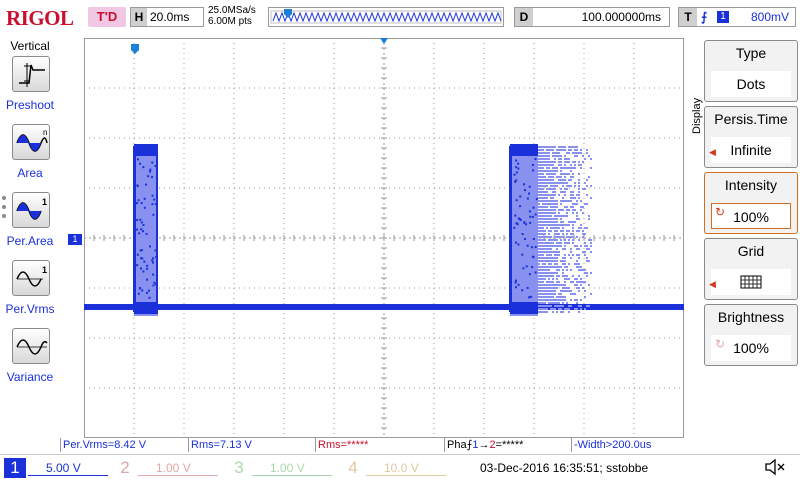 This screenshot has width=800, height=480. I want to click on type-value: Dots, so click(751, 84).